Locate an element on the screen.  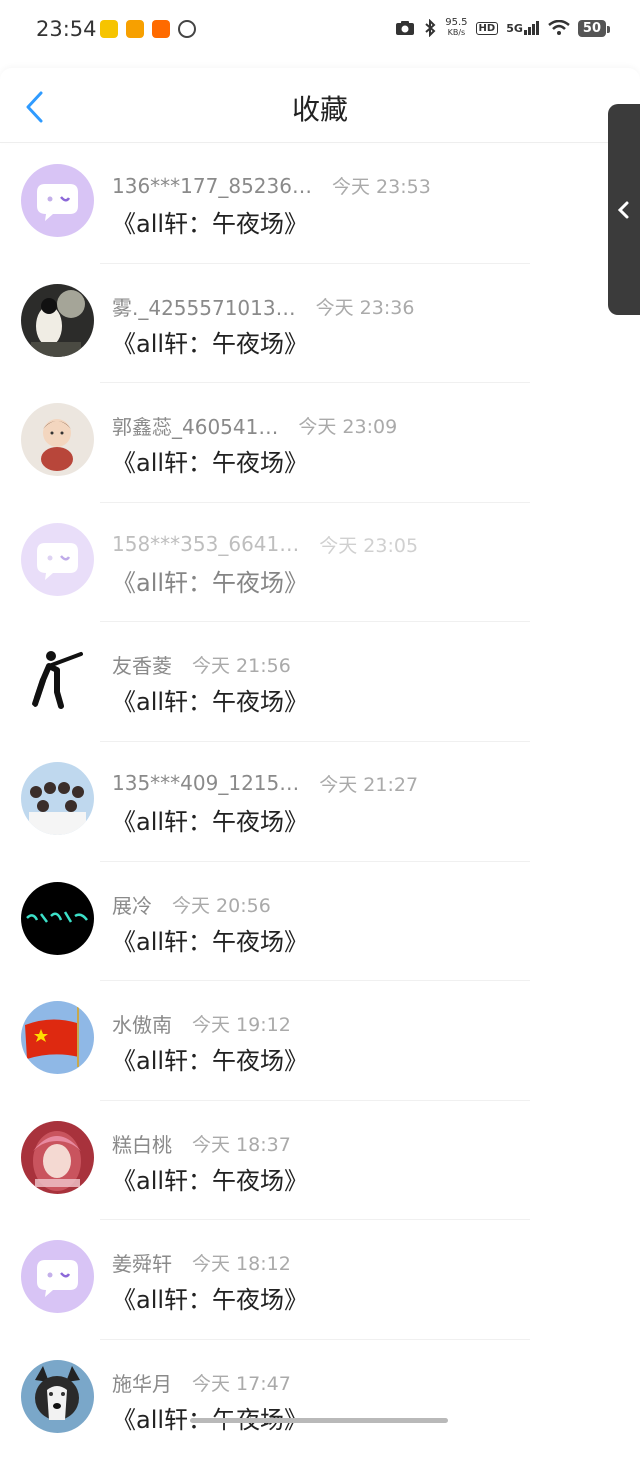
notification-icons is located at coordinates (148, 29).